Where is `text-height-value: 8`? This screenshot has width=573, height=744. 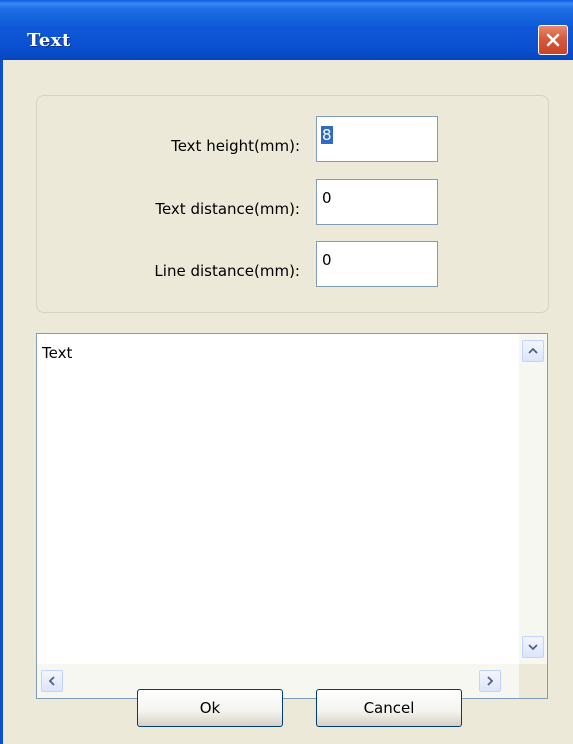
text-height-value: 8 is located at coordinates (327, 135).